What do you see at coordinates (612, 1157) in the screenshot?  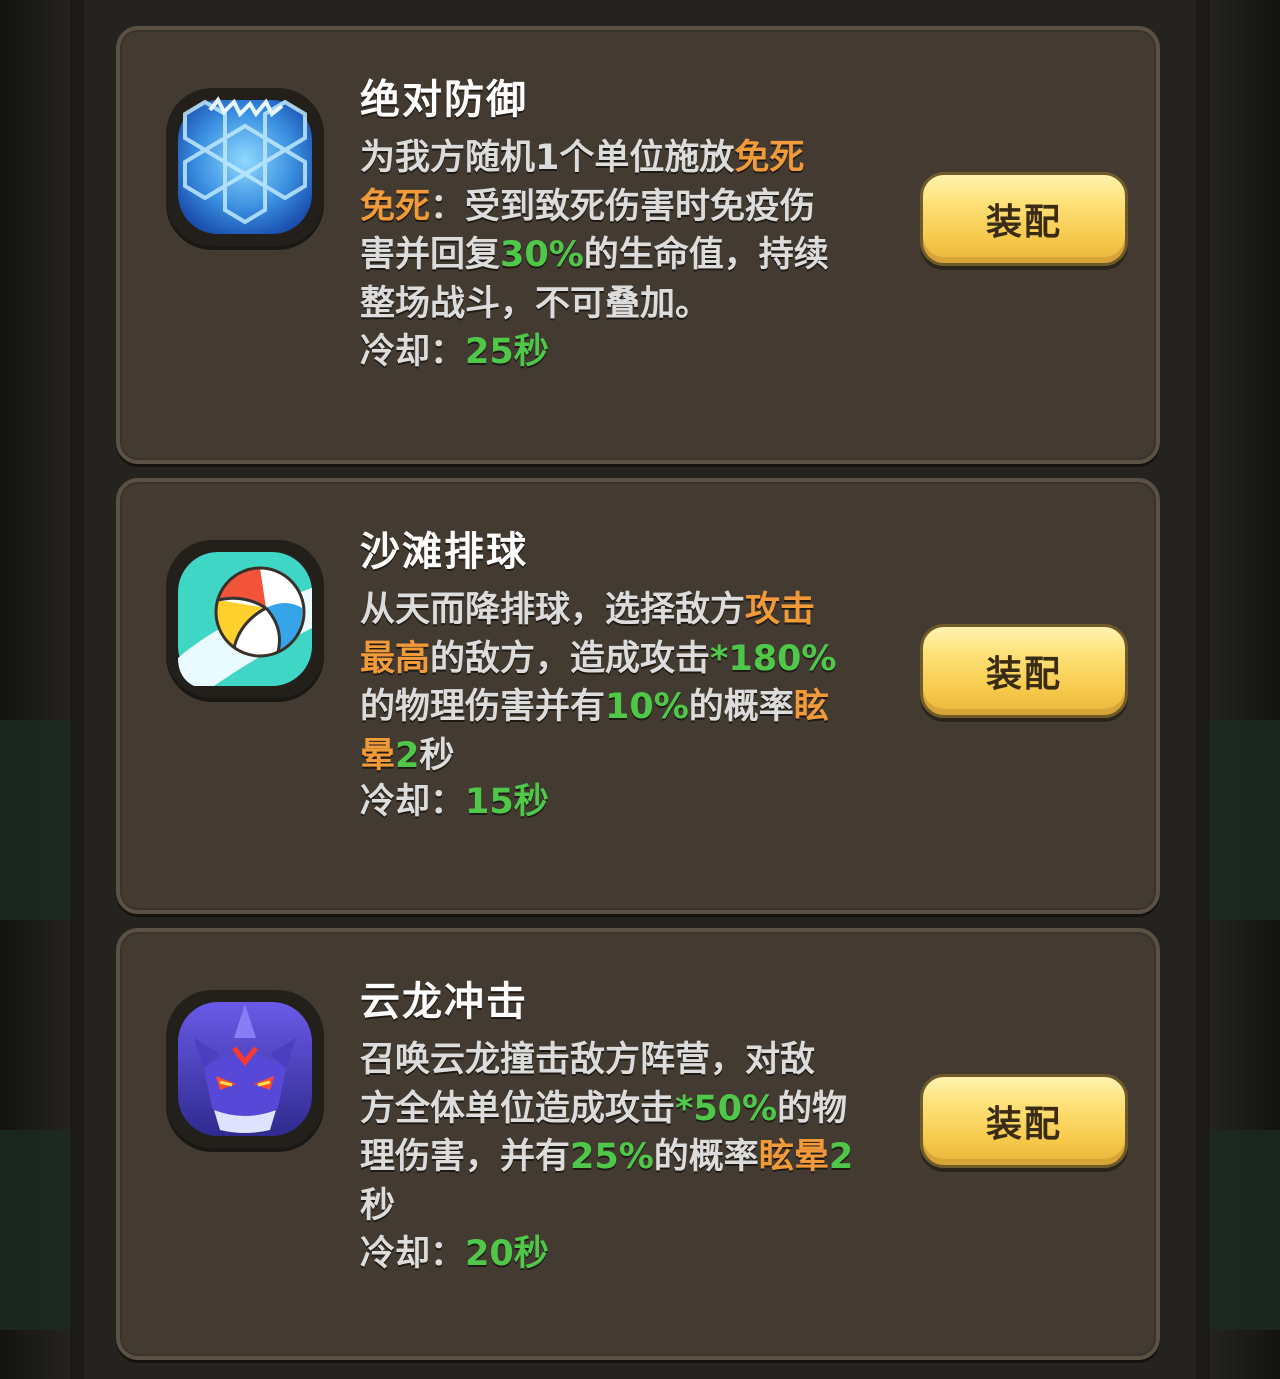 I see `description-highlight: 25%` at bounding box center [612, 1157].